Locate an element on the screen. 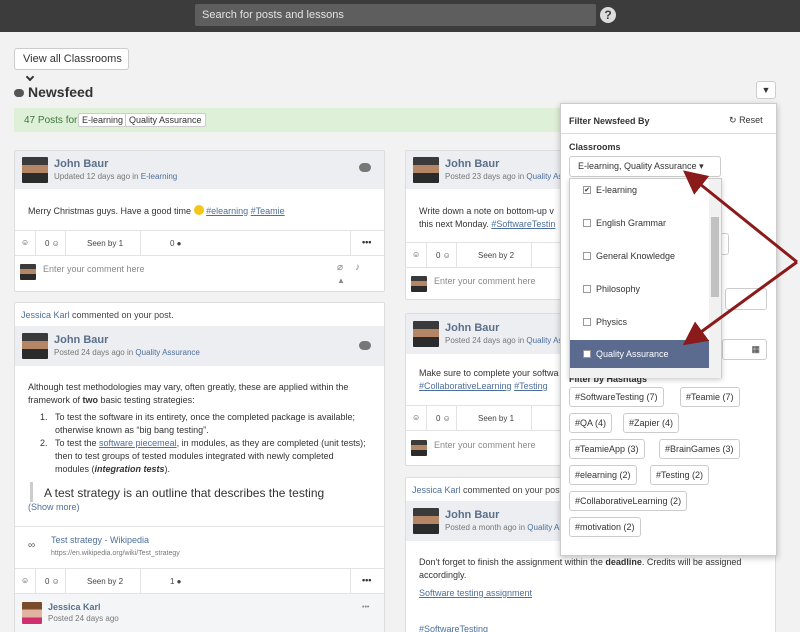  annotation-arrows is located at coordinates (740, 258).